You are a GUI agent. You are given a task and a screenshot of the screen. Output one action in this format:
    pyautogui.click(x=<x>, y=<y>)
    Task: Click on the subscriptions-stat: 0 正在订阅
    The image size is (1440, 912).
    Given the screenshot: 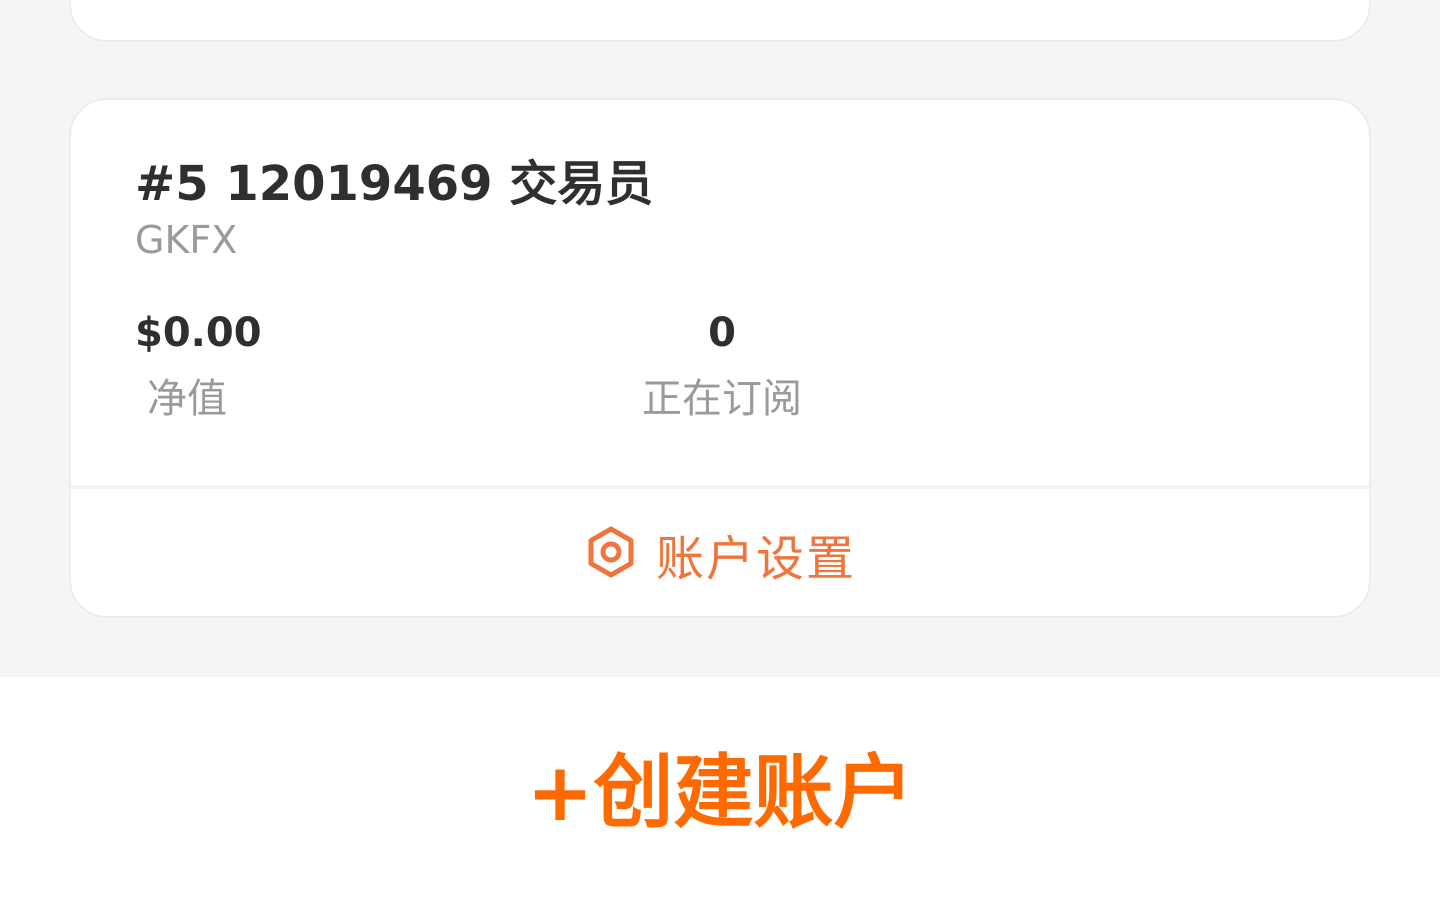 What is the action you would take?
    pyautogui.click(x=722, y=366)
    